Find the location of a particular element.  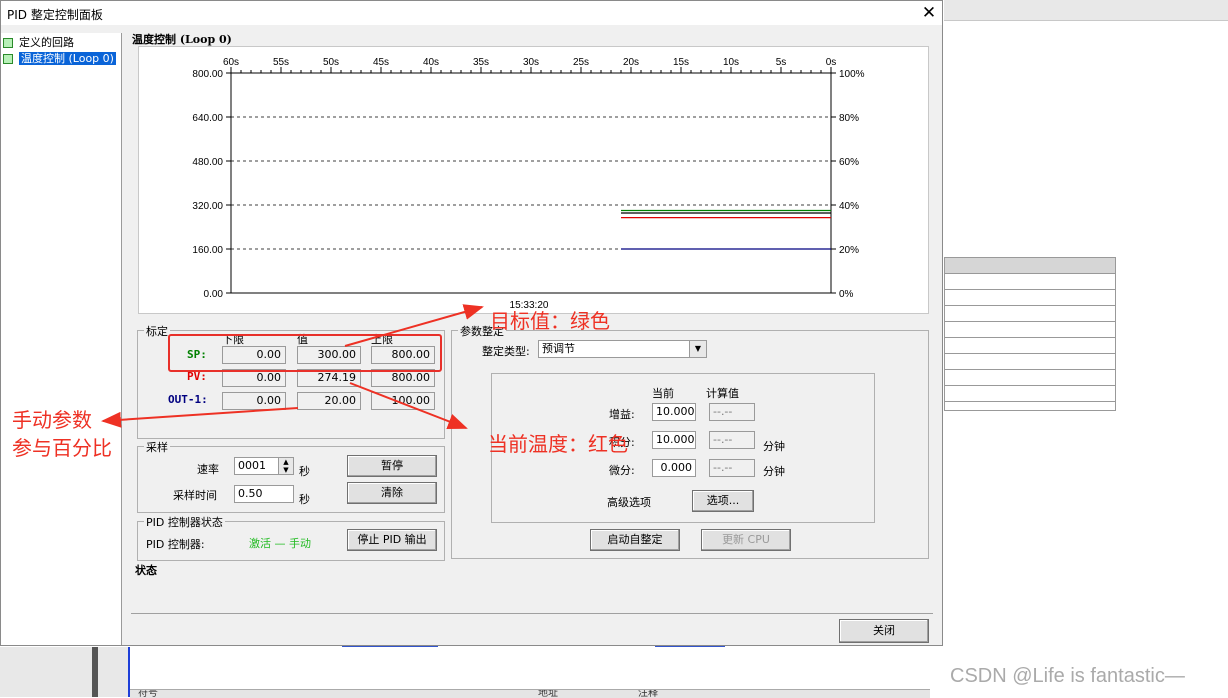

annotation-arrows is located at coordinates (292, 366).